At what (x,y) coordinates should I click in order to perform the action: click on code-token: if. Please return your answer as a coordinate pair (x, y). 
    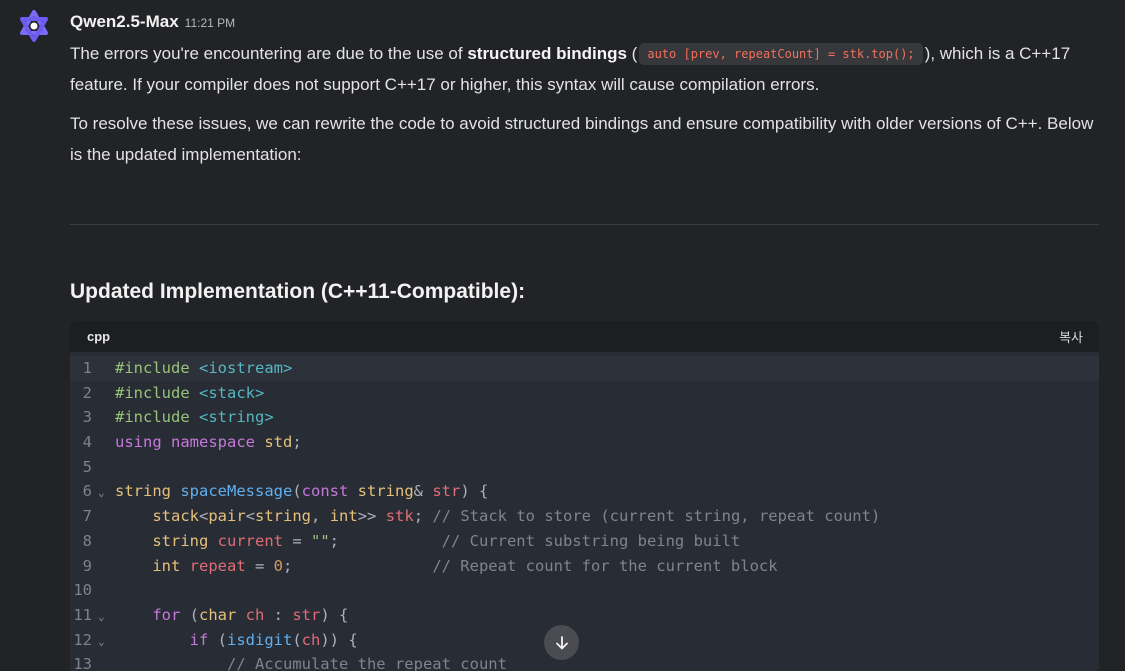
    Looking at the image, I should click on (203, 639).